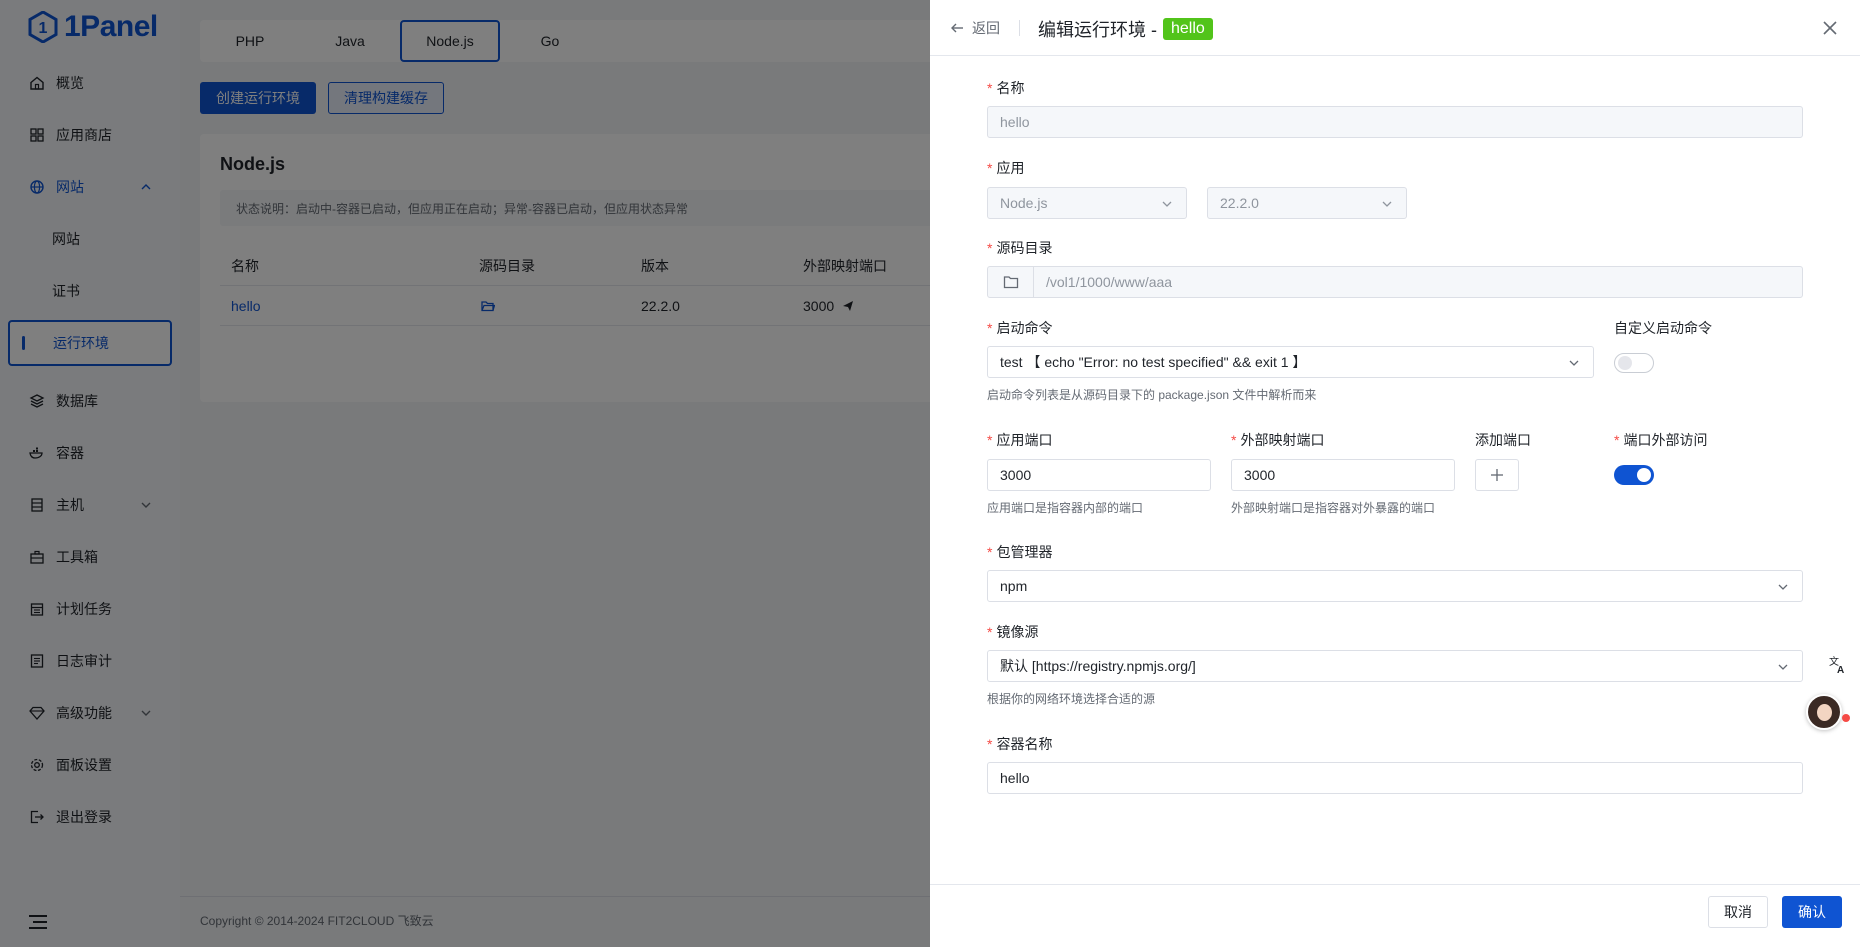  What do you see at coordinates (1634, 475) in the screenshot?
I see `port-external-switch` at bounding box center [1634, 475].